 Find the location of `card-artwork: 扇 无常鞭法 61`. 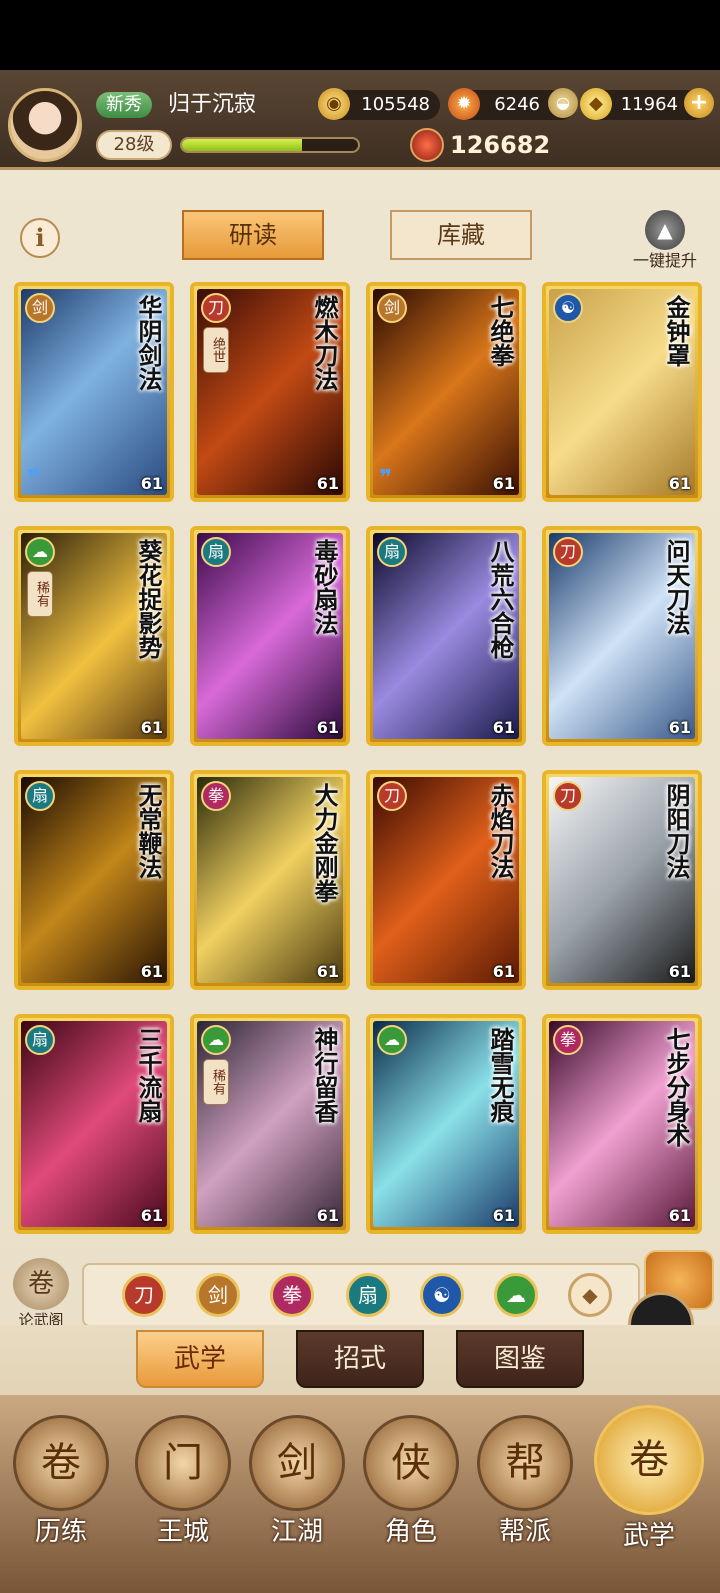

card-artwork: 扇 无常鞭法 61 is located at coordinates (94, 880).